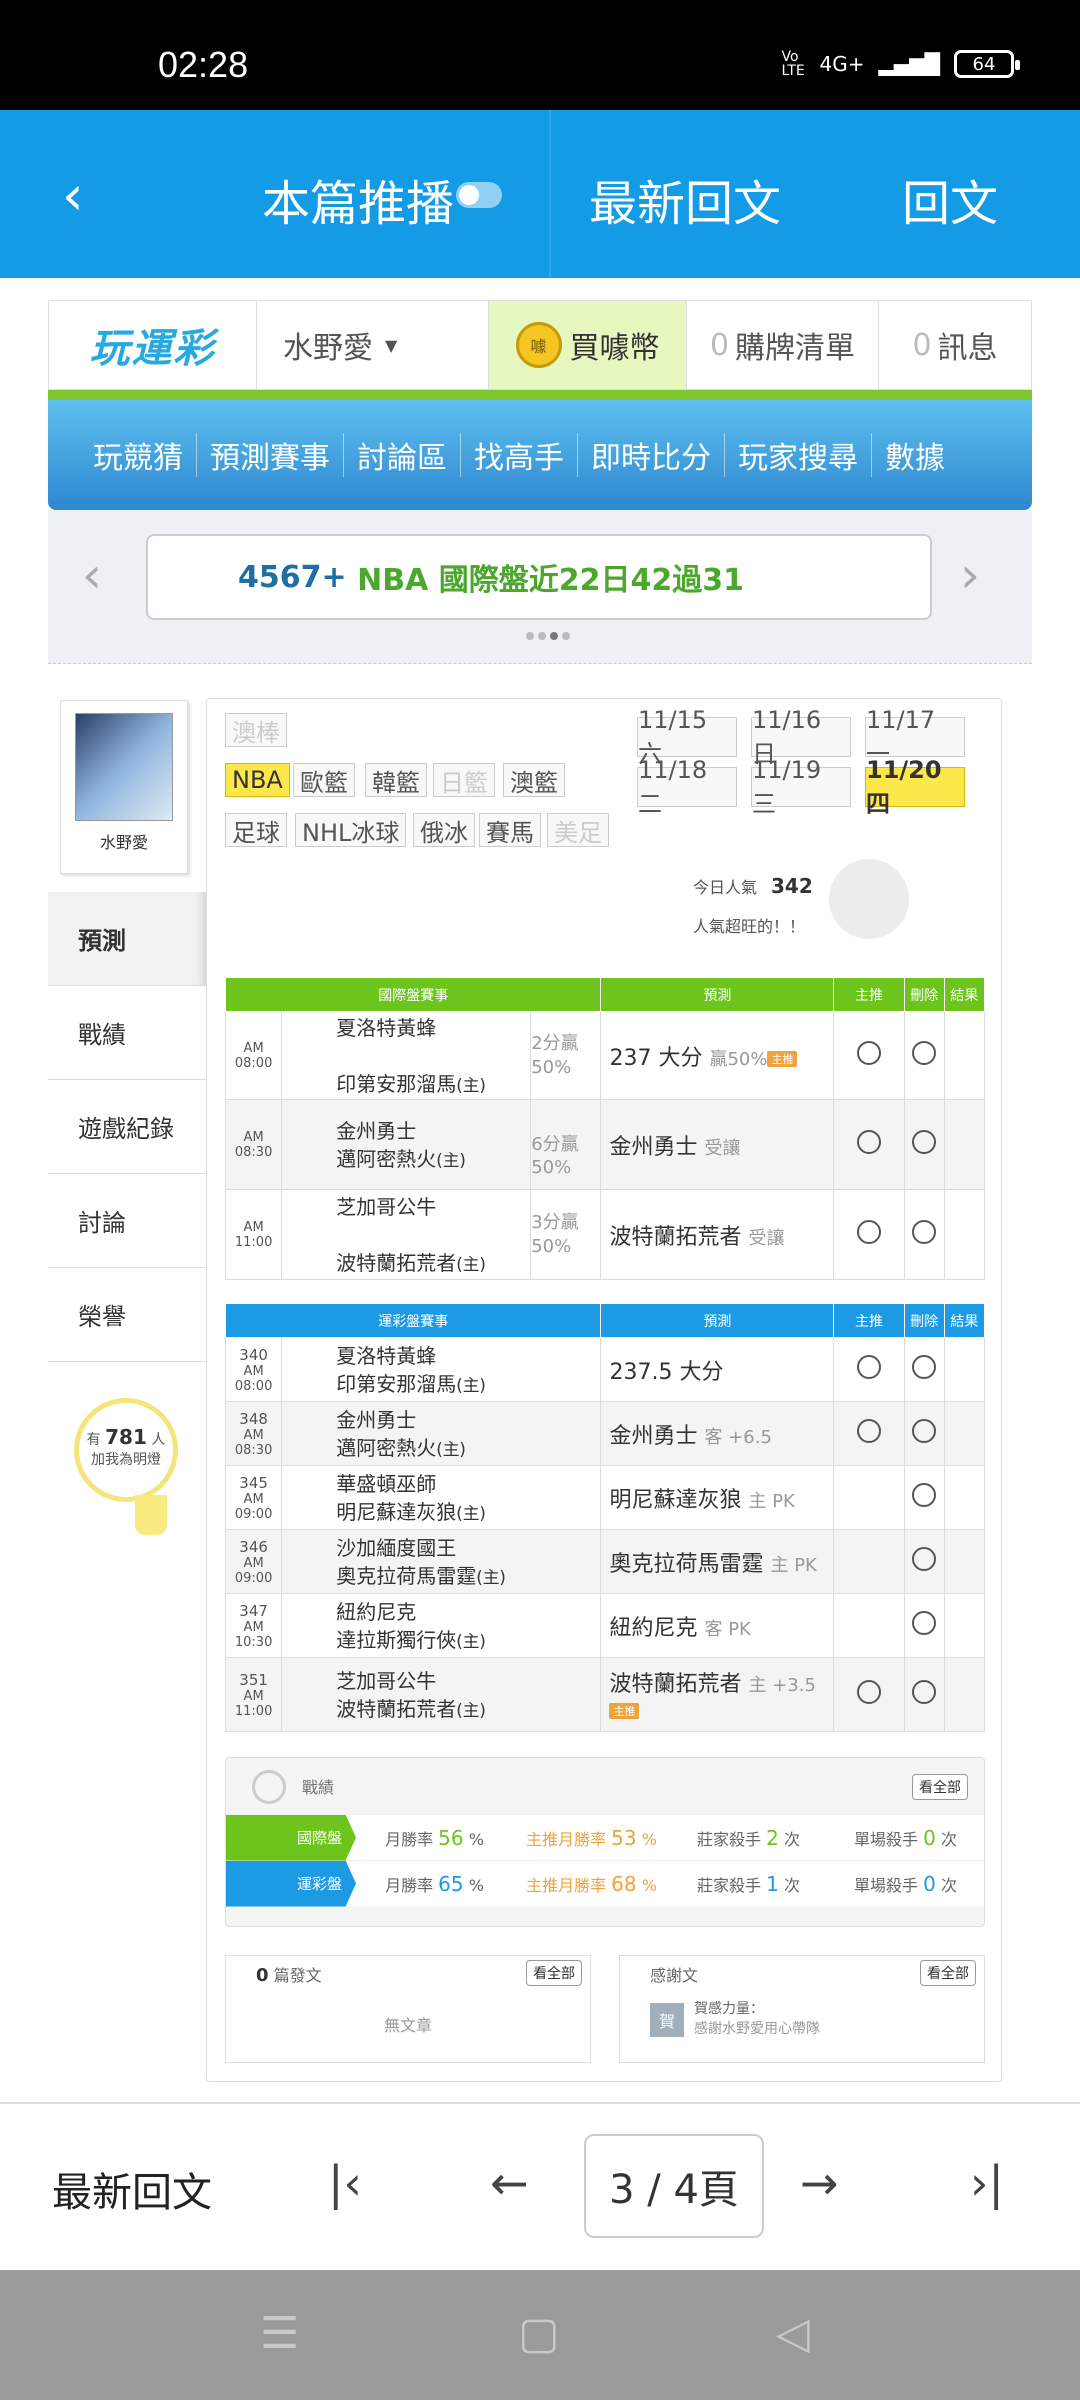 This screenshot has height=2400, width=1080. I want to click on nav-item: 討論區, so click(402, 455).